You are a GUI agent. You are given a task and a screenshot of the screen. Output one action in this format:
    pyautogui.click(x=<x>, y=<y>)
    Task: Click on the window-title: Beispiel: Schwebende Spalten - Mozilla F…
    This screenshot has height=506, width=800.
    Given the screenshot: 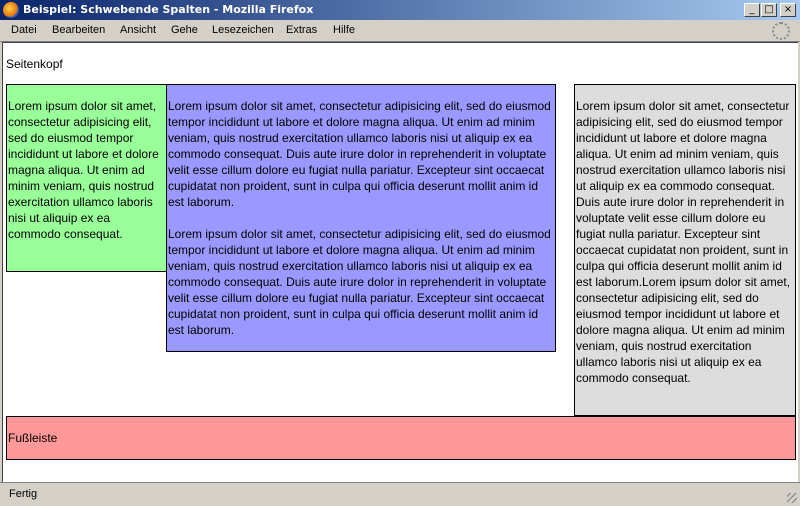 What is the action you would take?
    pyautogui.click(x=168, y=9)
    